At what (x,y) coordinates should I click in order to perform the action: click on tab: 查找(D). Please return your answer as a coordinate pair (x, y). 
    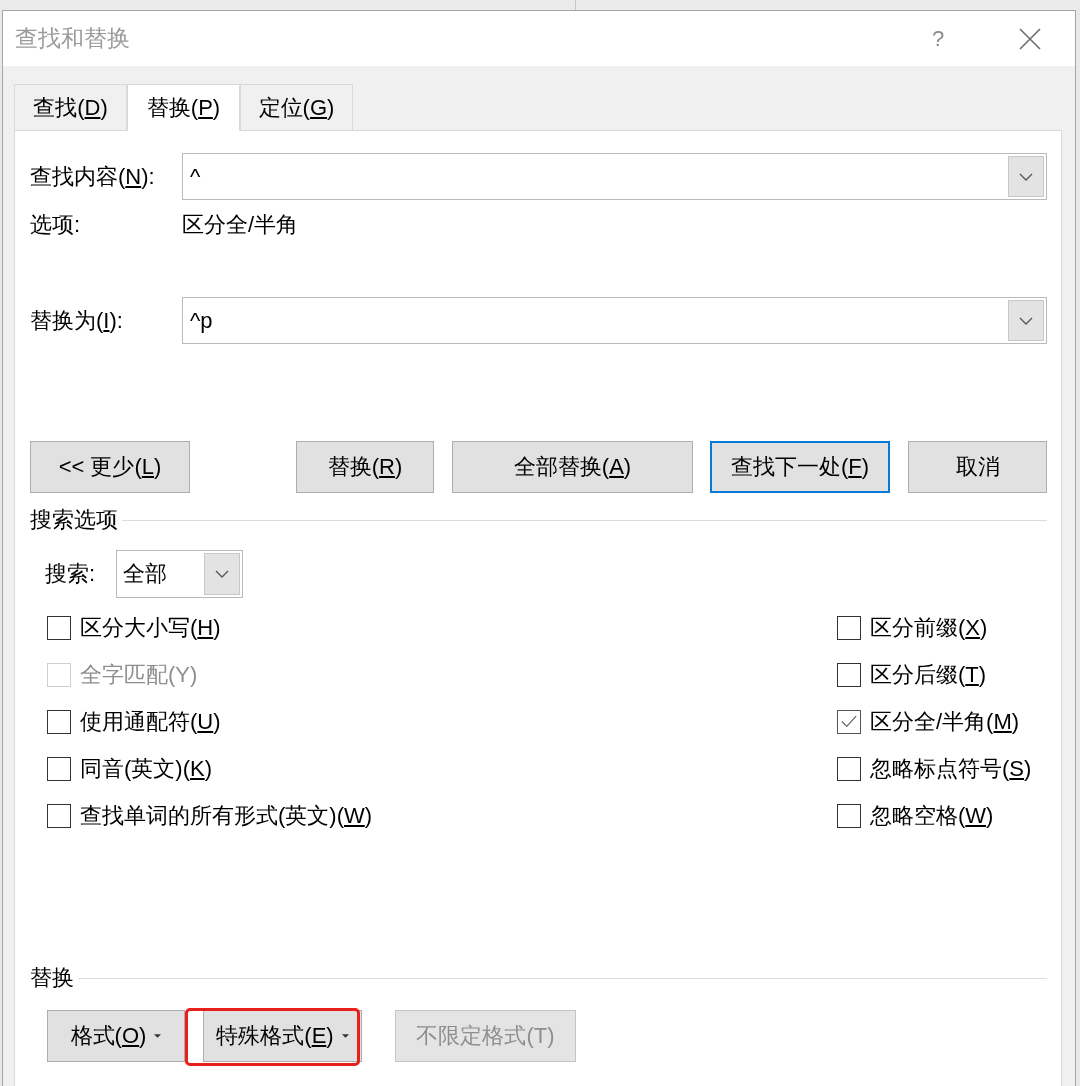
    Looking at the image, I should click on (70, 107).